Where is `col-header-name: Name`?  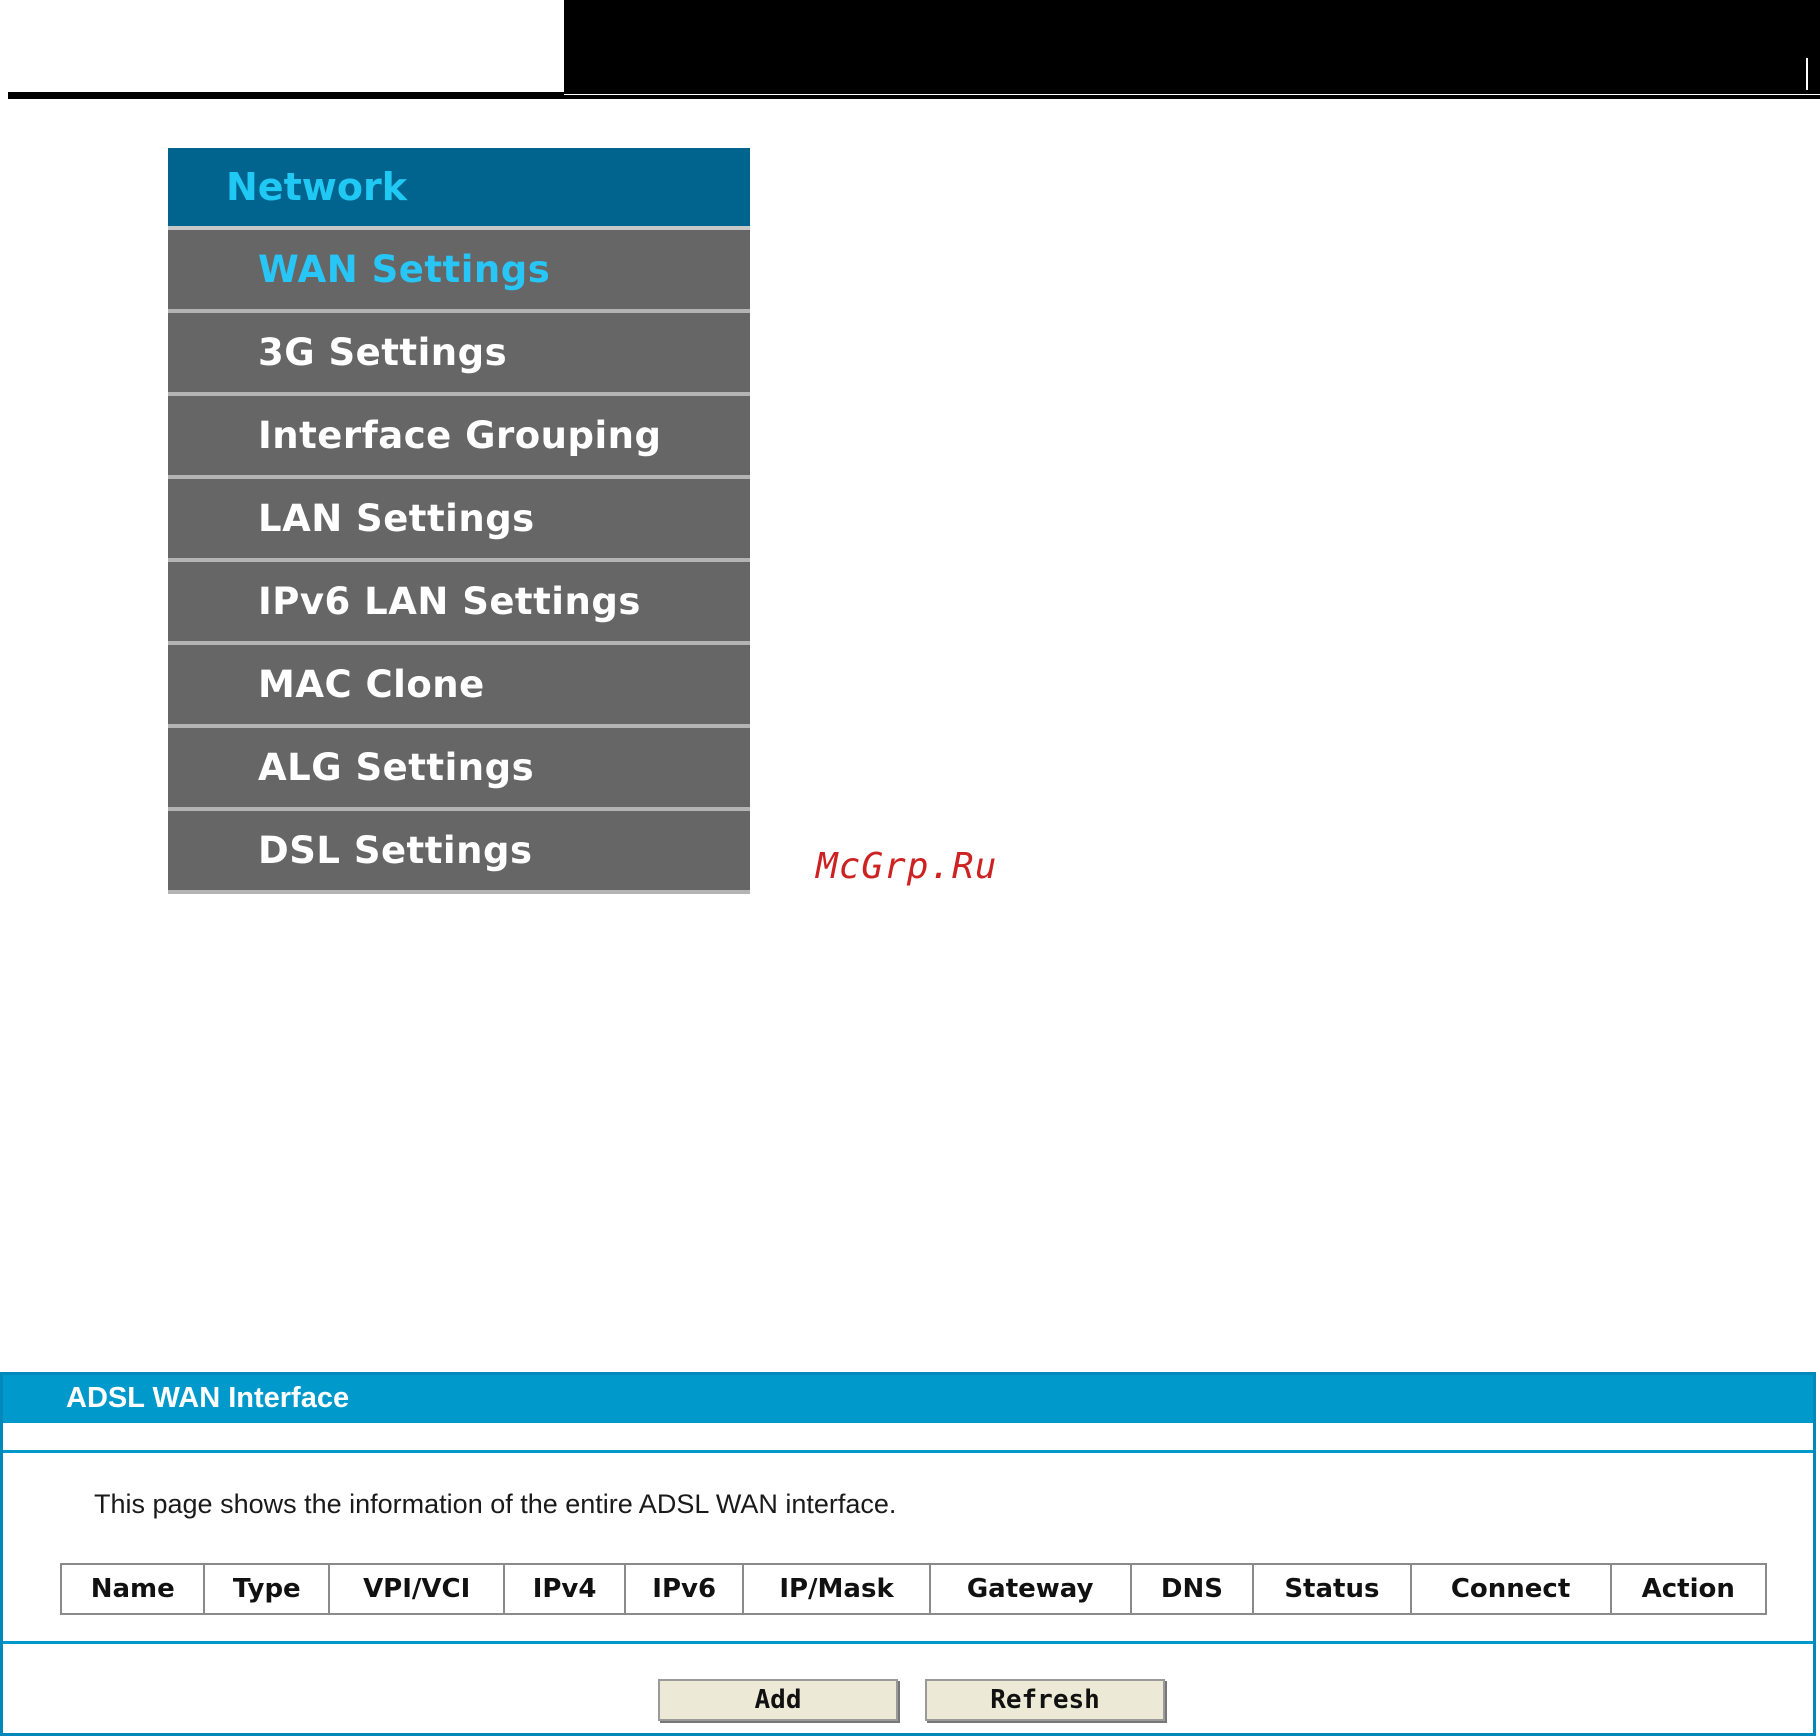
col-header-name: Name is located at coordinates (132, 1589).